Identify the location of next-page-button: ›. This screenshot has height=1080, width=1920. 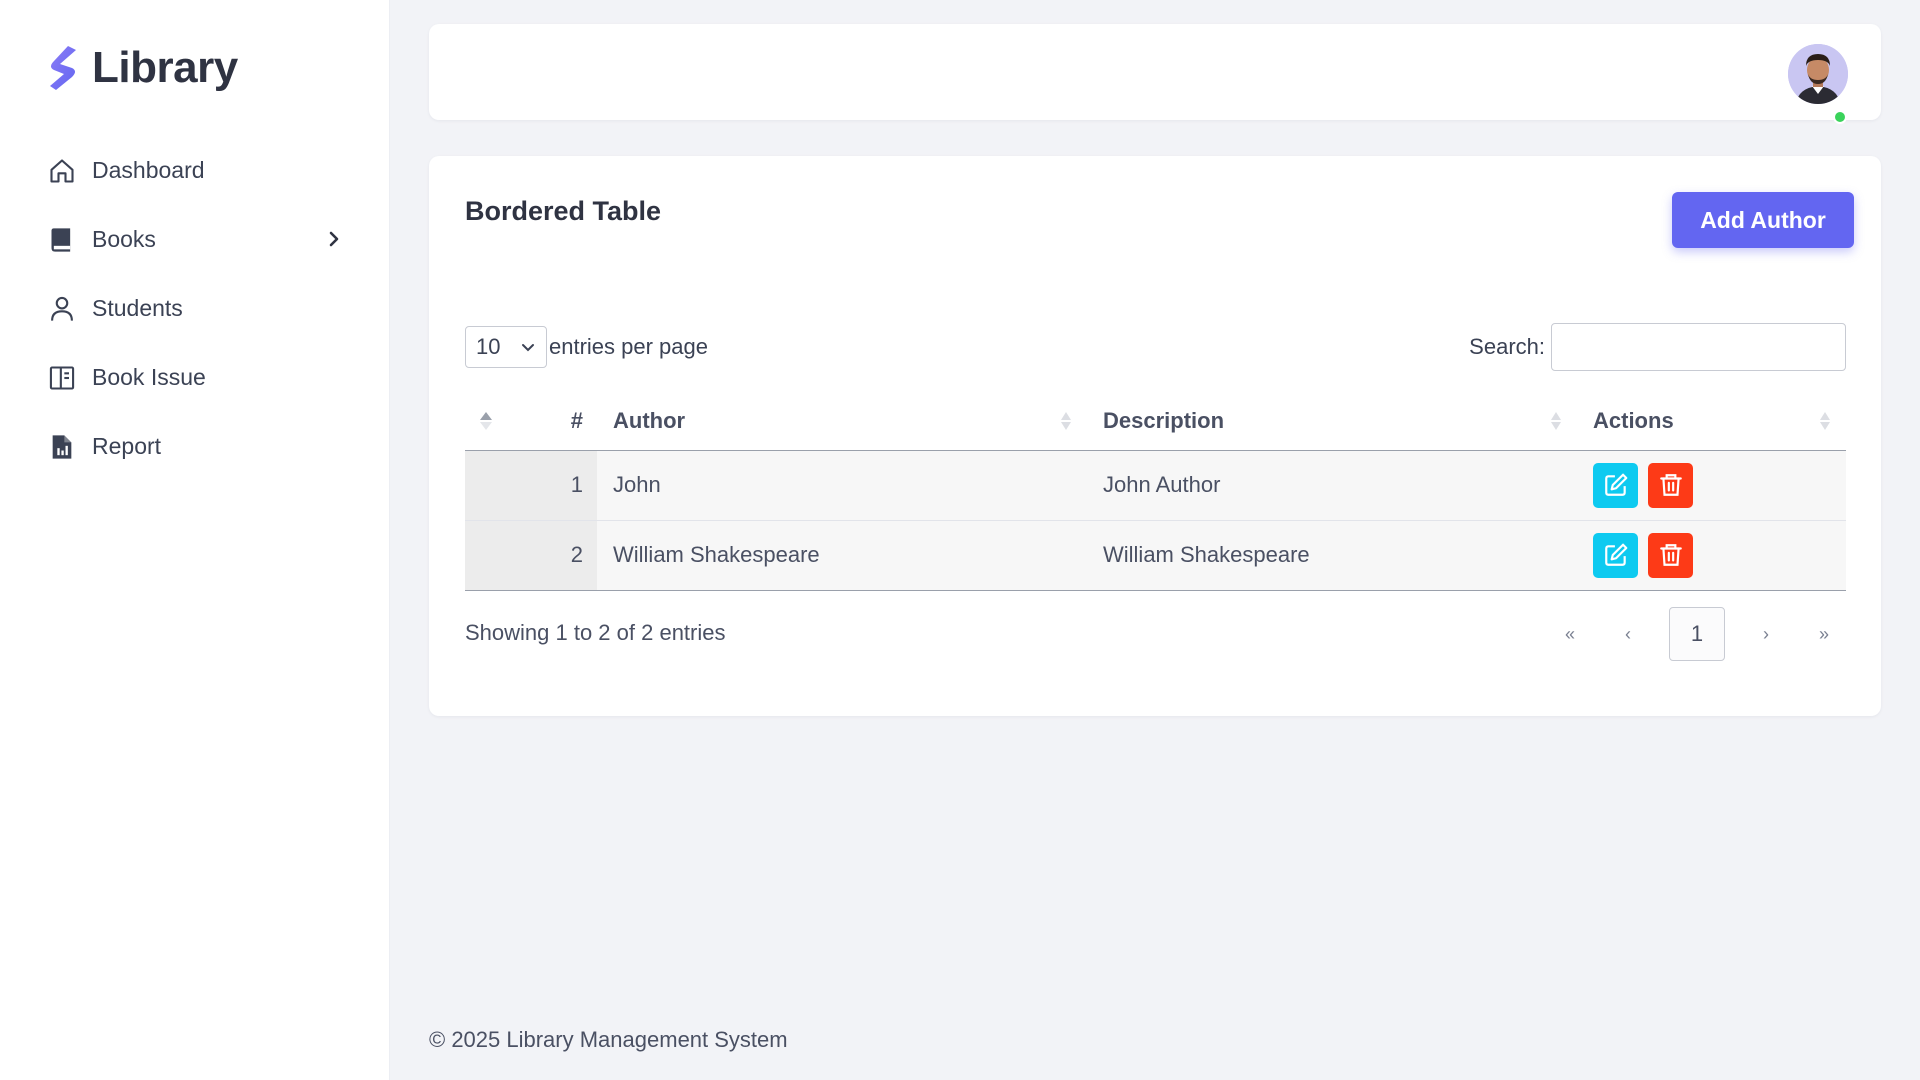
(1766, 634).